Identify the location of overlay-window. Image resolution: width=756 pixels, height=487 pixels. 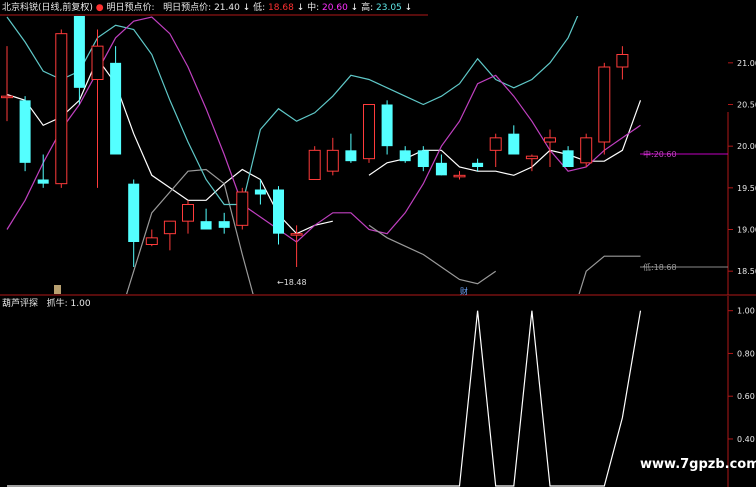
(592, 56).